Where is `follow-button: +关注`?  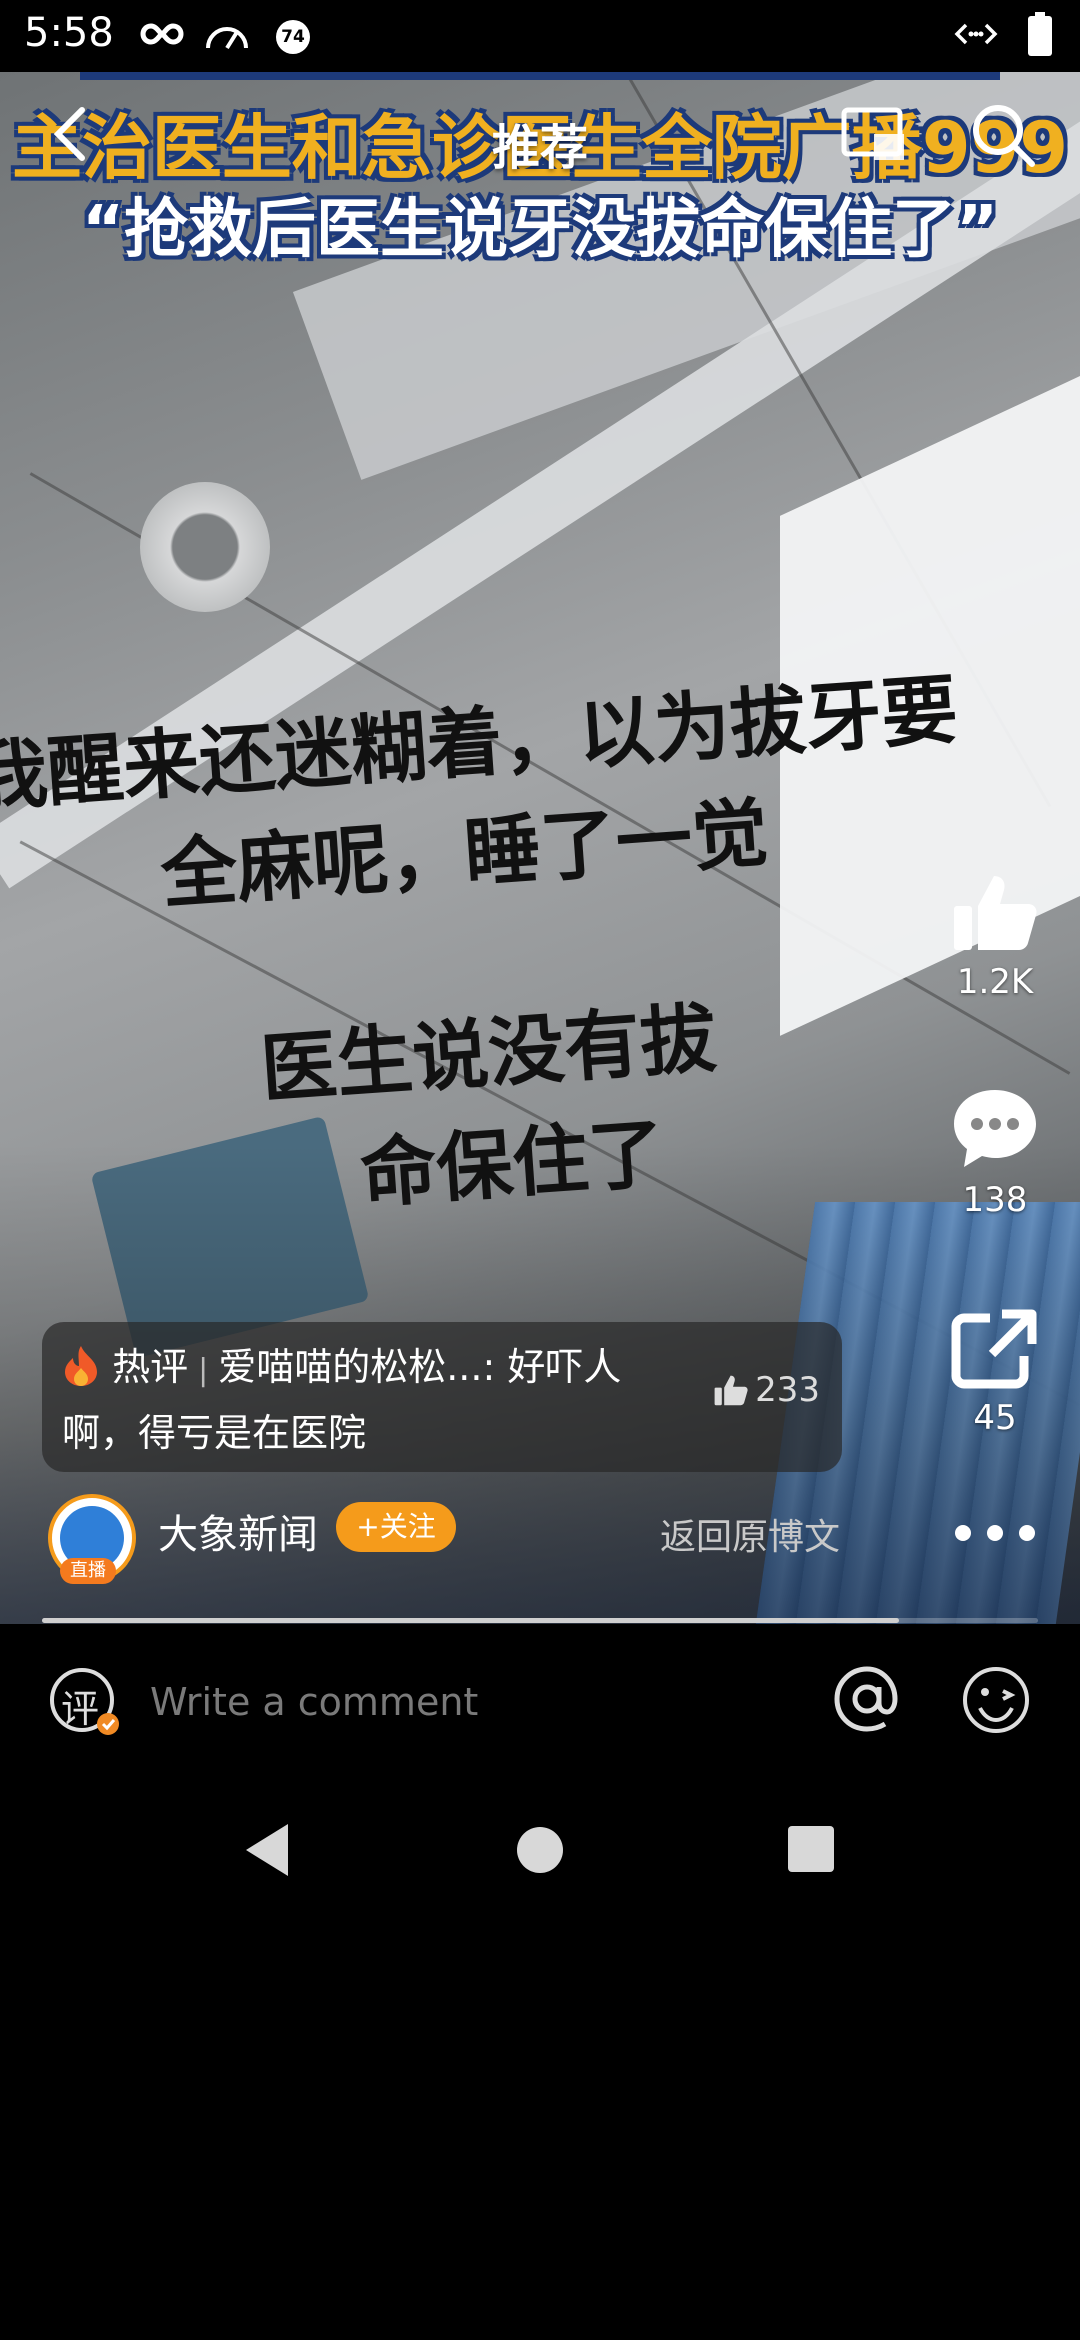
follow-button: +关注 is located at coordinates (396, 1527).